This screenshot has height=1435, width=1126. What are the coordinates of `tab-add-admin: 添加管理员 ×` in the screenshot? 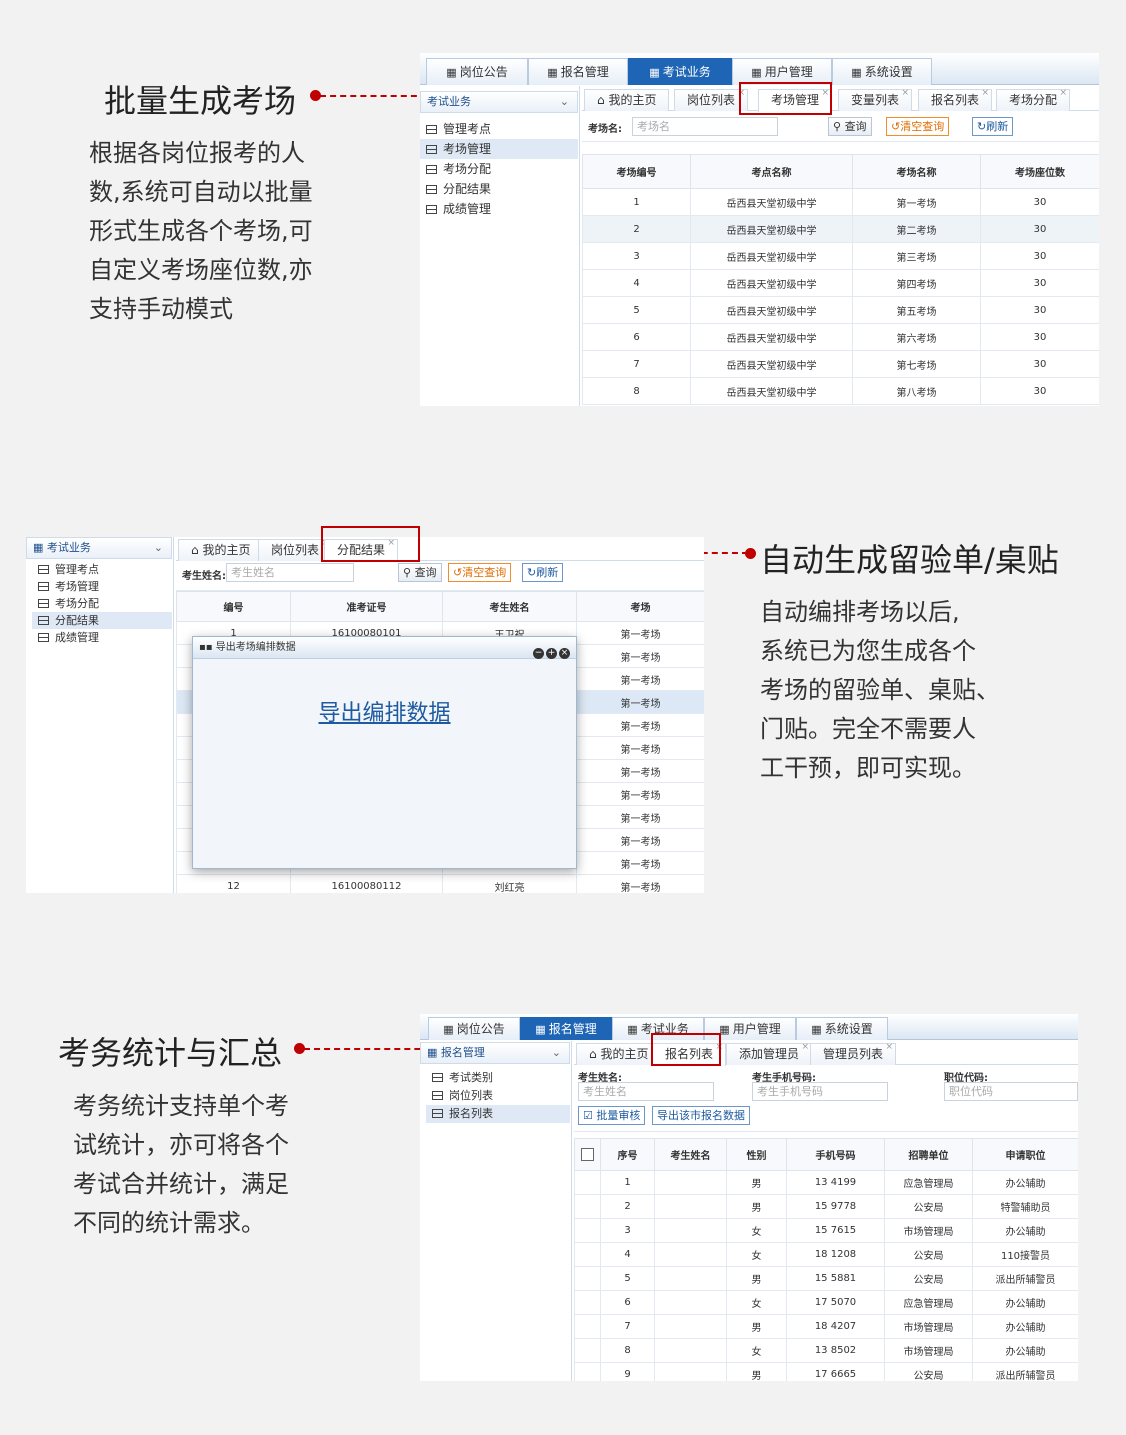 It's located at (769, 1053).